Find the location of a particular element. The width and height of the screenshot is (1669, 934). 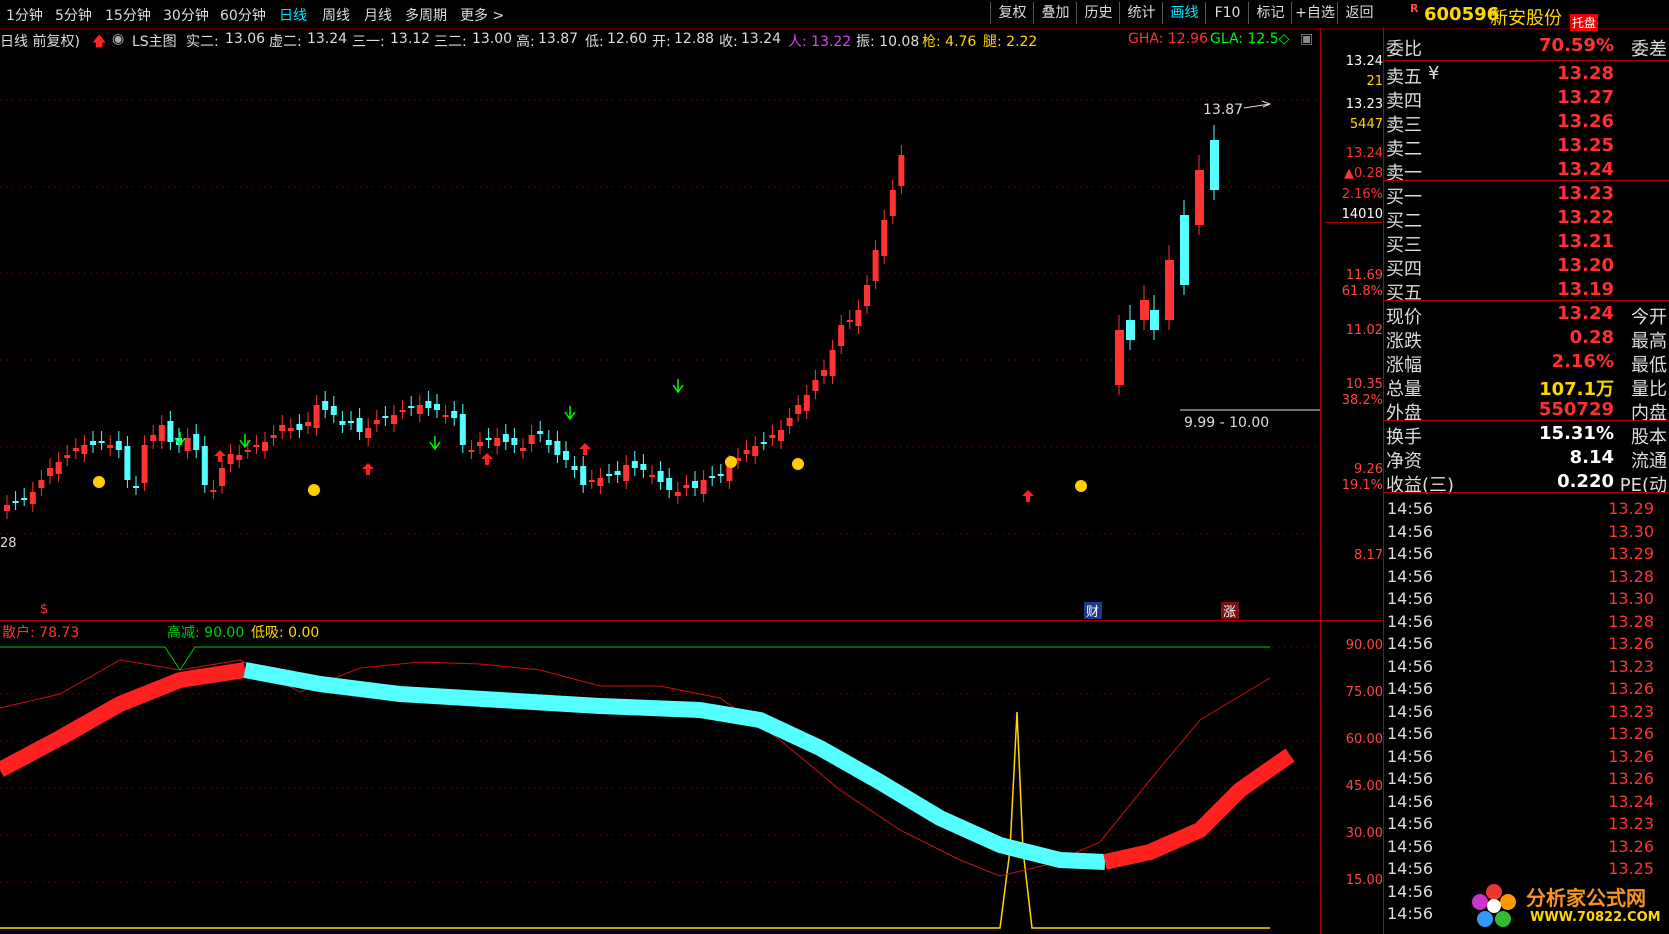

formula-name: LS主图 is located at coordinates (154, 41).